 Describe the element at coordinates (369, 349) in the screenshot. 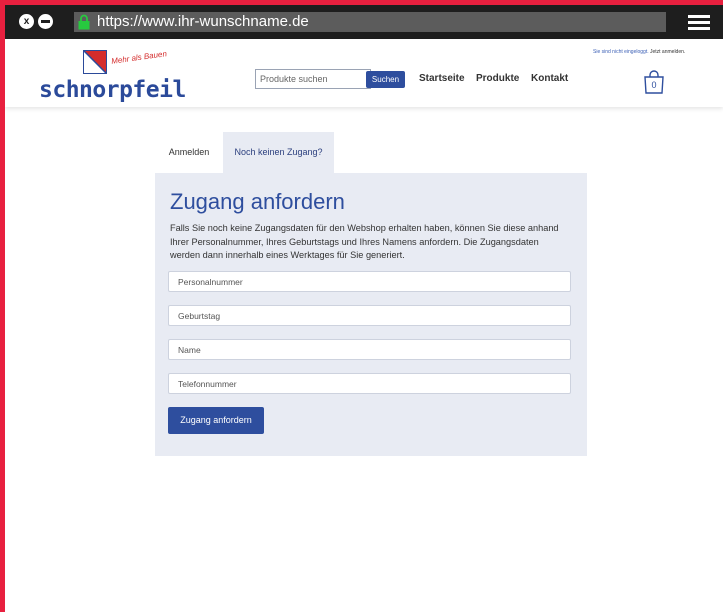

I see `name-field: Name` at that location.